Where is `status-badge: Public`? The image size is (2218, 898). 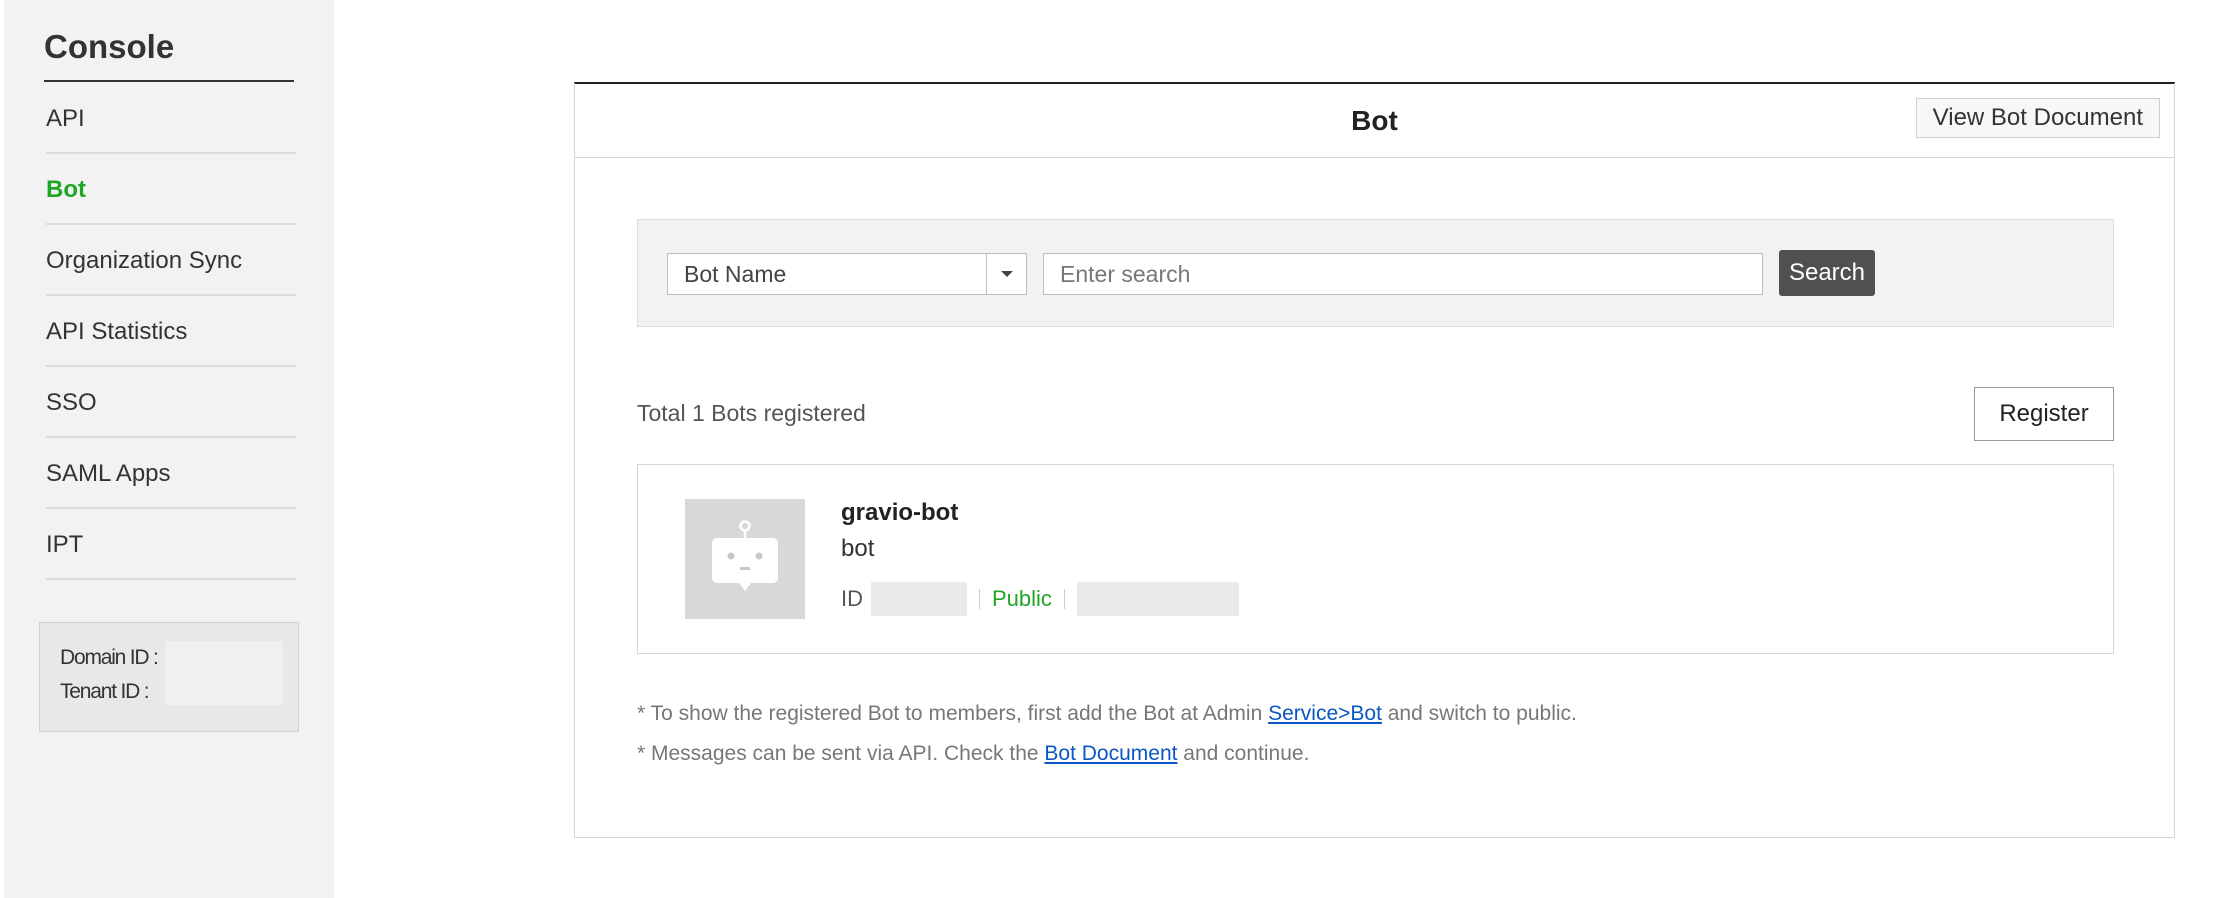
status-badge: Public is located at coordinates (1022, 598).